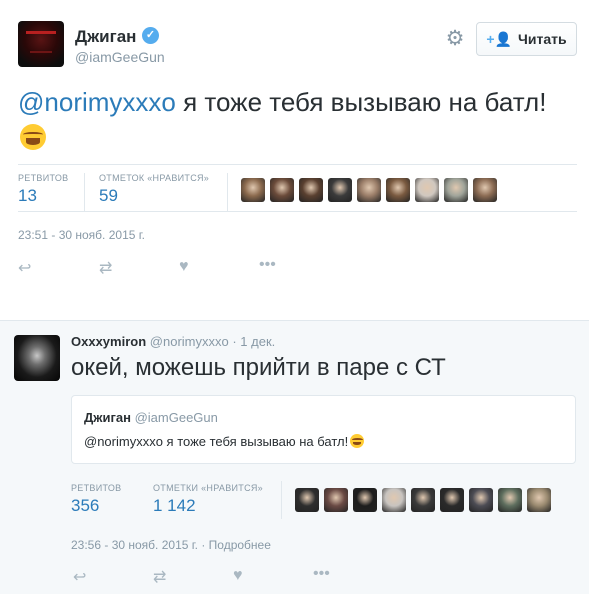 The width and height of the screenshot is (589, 594). I want to click on quote-header: Джиган @iamGeeGun, so click(151, 417).